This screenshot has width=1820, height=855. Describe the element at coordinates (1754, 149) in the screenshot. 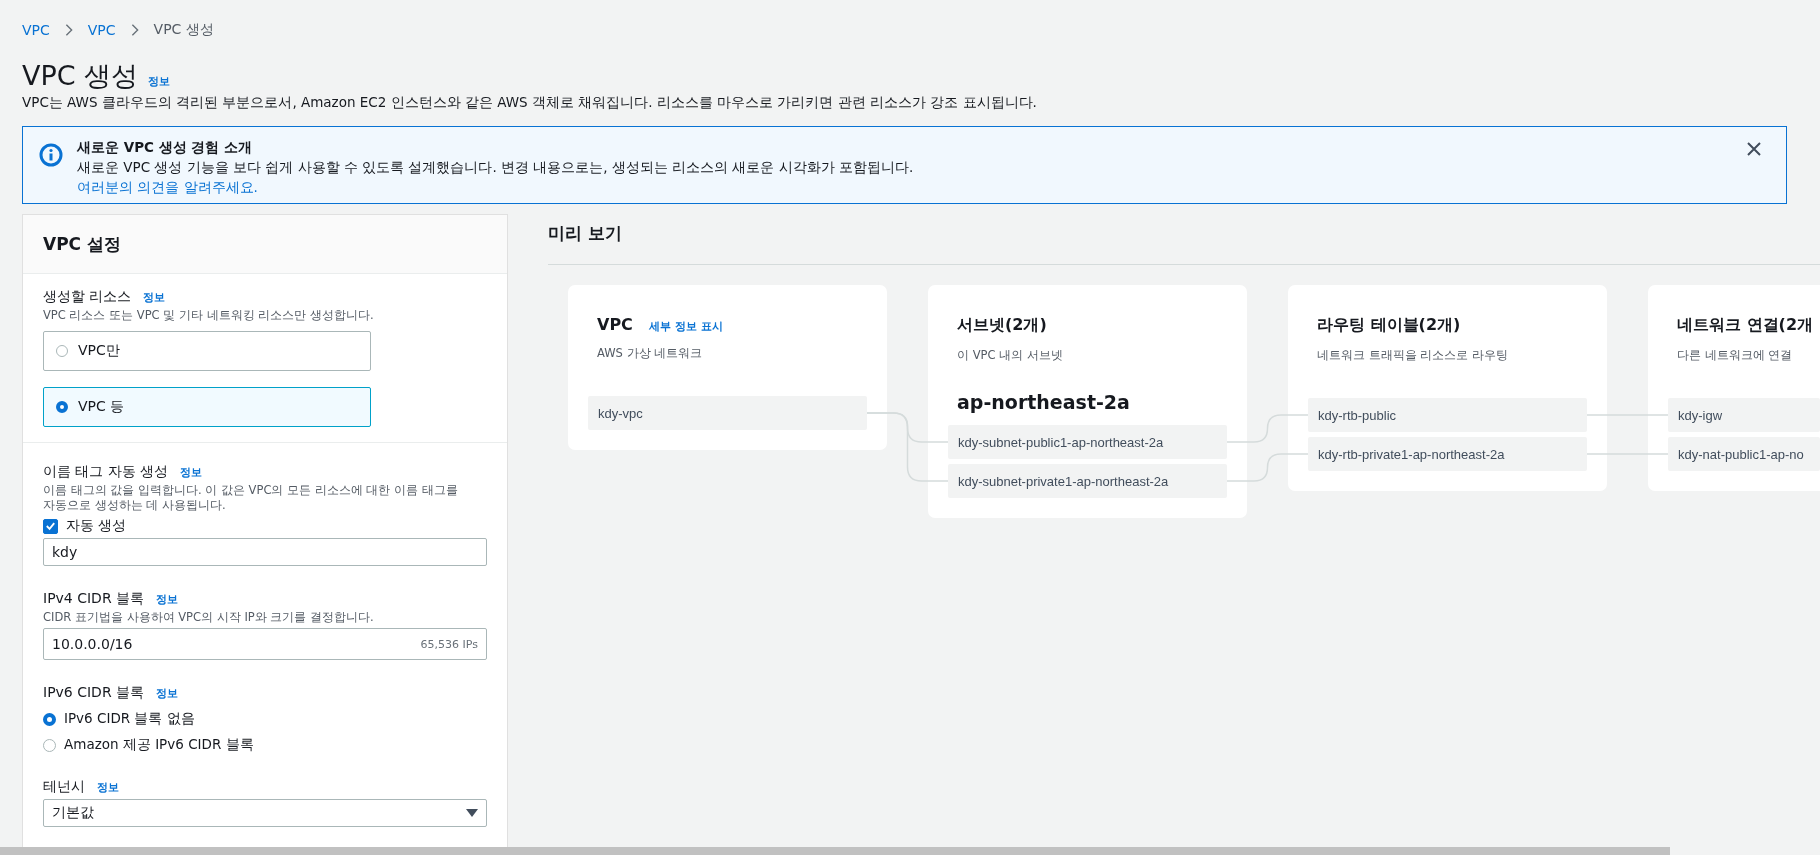

I see `close-icon` at that location.